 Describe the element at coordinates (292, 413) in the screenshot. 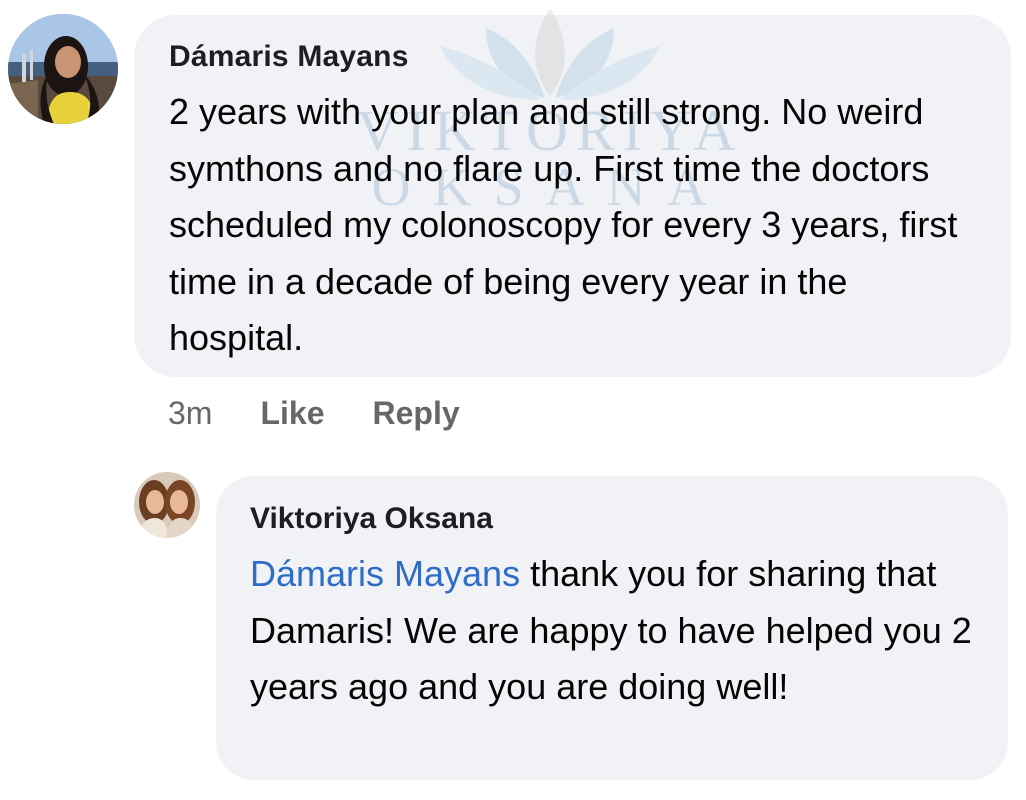

I see `like-button: Like` at that location.